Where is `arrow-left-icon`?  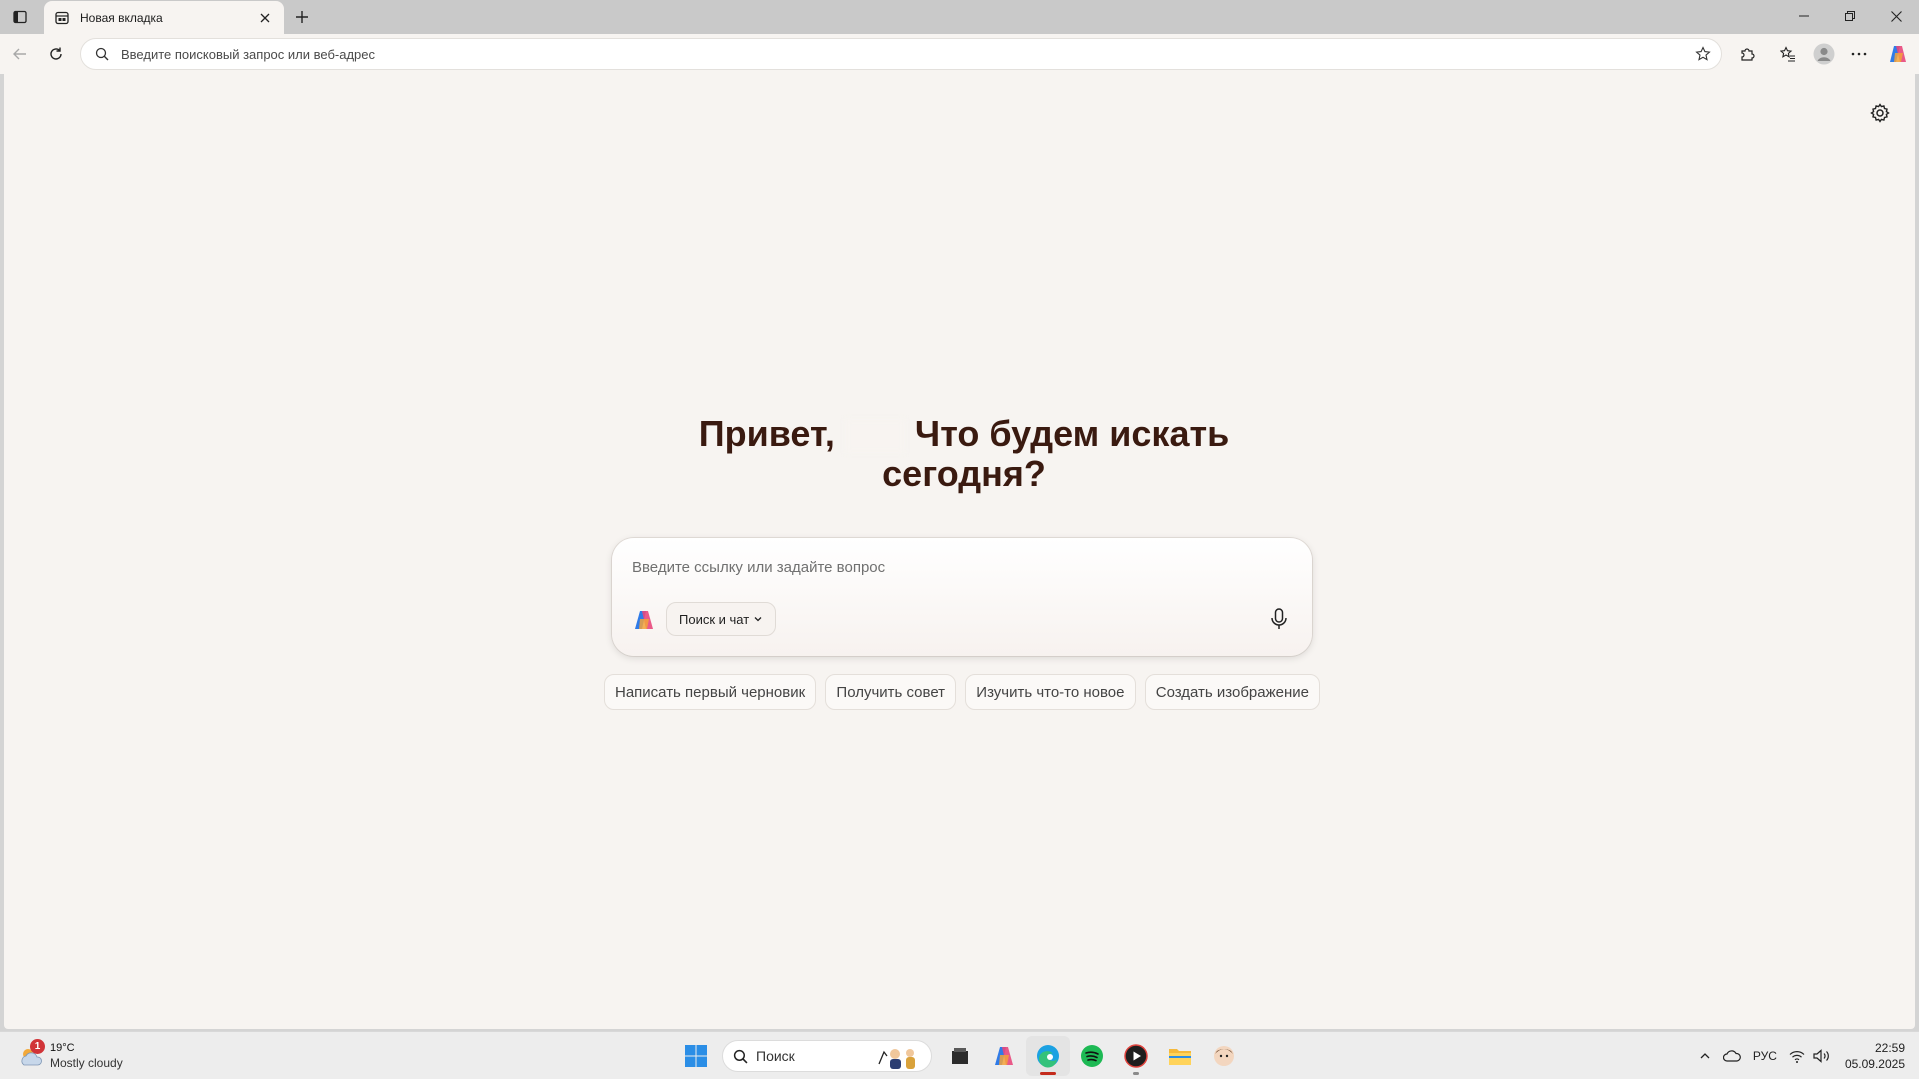
arrow-left-icon is located at coordinates (19, 54).